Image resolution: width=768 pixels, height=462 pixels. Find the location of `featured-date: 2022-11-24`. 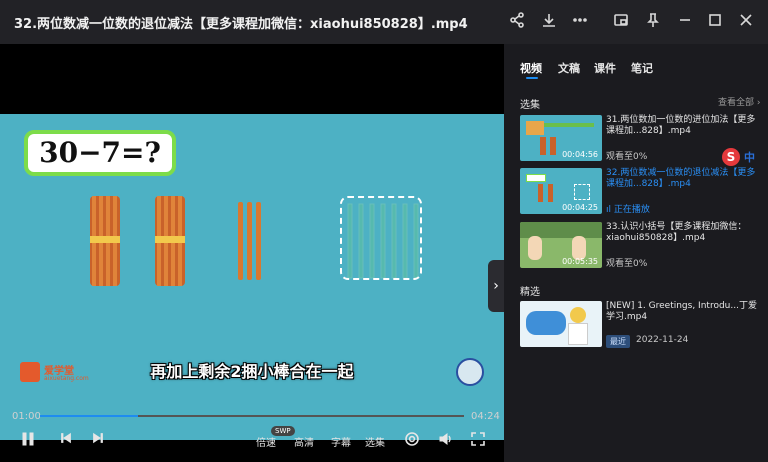

featured-date: 2022-11-24 is located at coordinates (662, 340).